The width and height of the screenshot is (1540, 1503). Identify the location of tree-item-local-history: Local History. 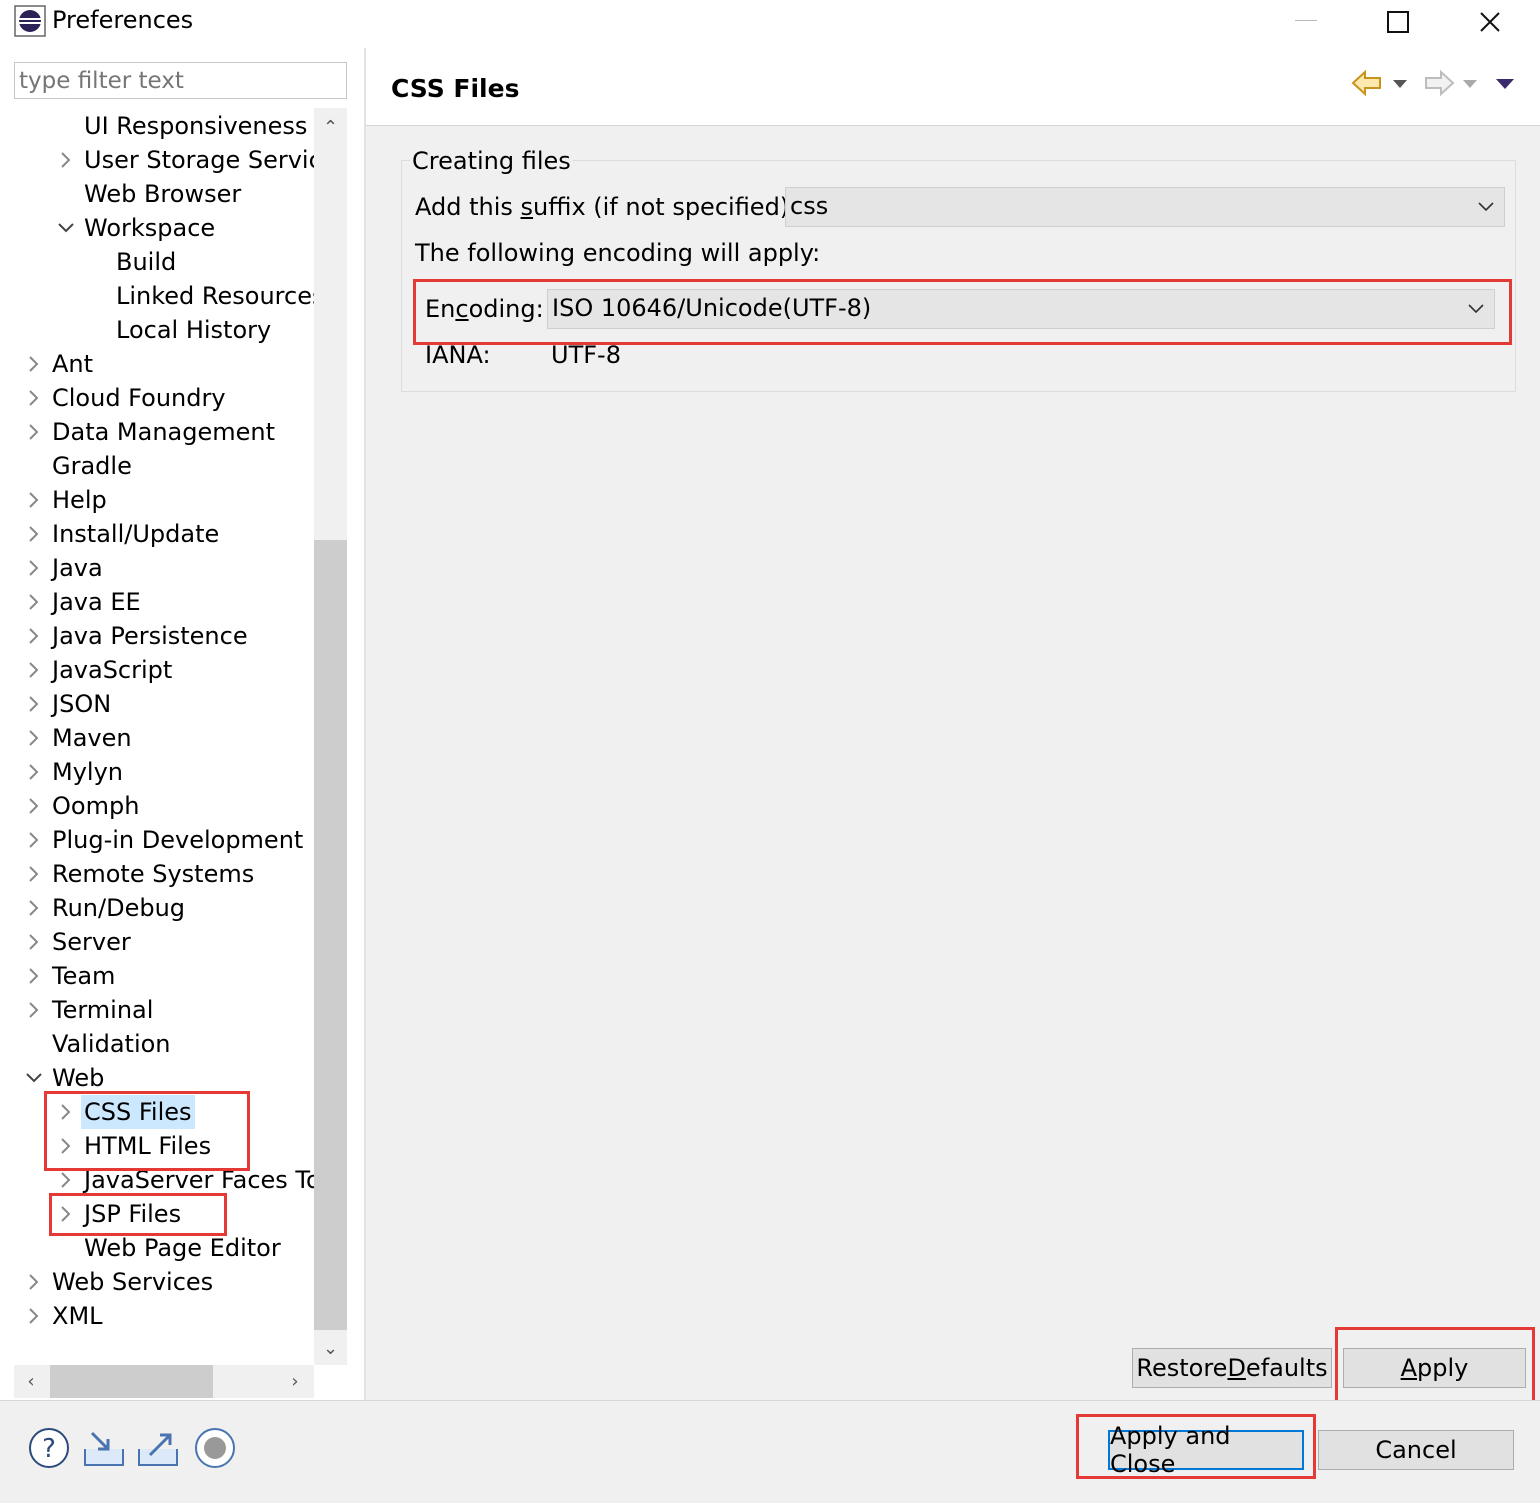
(157, 330).